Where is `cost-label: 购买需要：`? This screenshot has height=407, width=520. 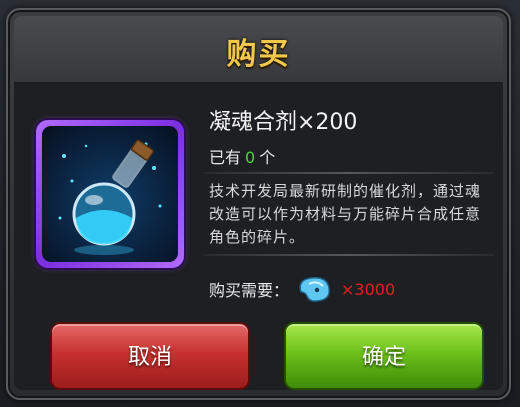
cost-label: 购买需要： is located at coordinates (249, 290).